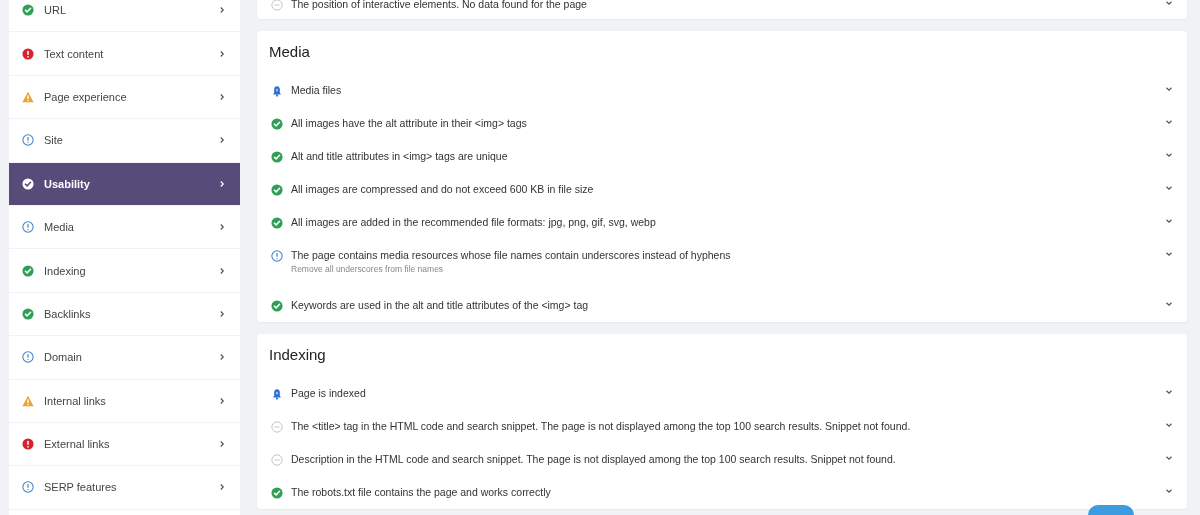  Describe the element at coordinates (124, 97) in the screenshot. I see `sidebar-item: Page experience` at that location.